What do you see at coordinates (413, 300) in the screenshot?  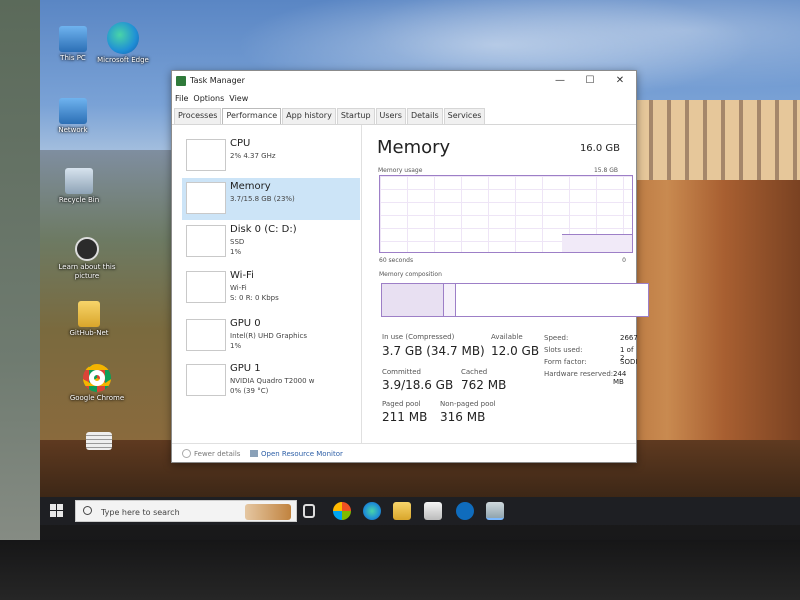 I see `composition-in-use` at bounding box center [413, 300].